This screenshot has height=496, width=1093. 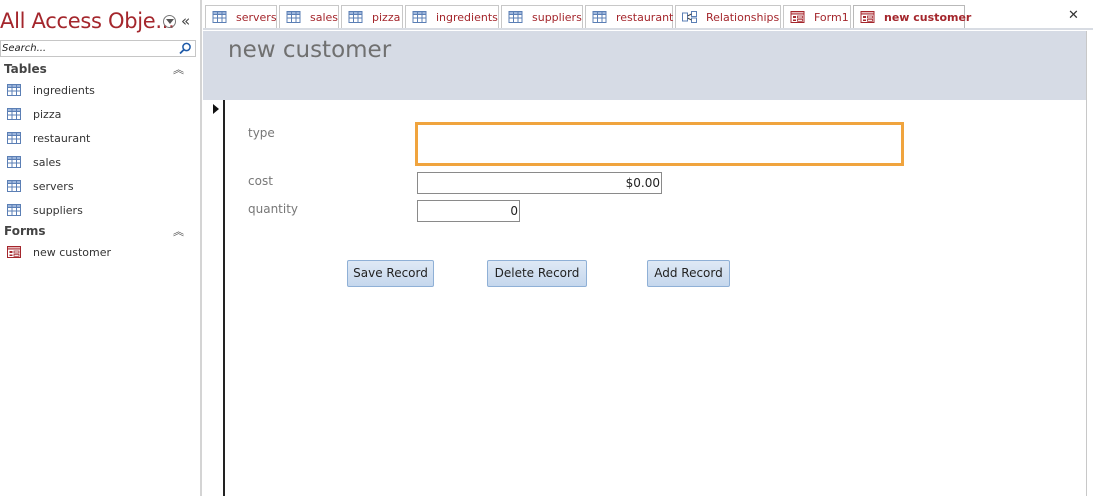 I want to click on nav-menu-dropdown-icon, so click(x=169, y=21).